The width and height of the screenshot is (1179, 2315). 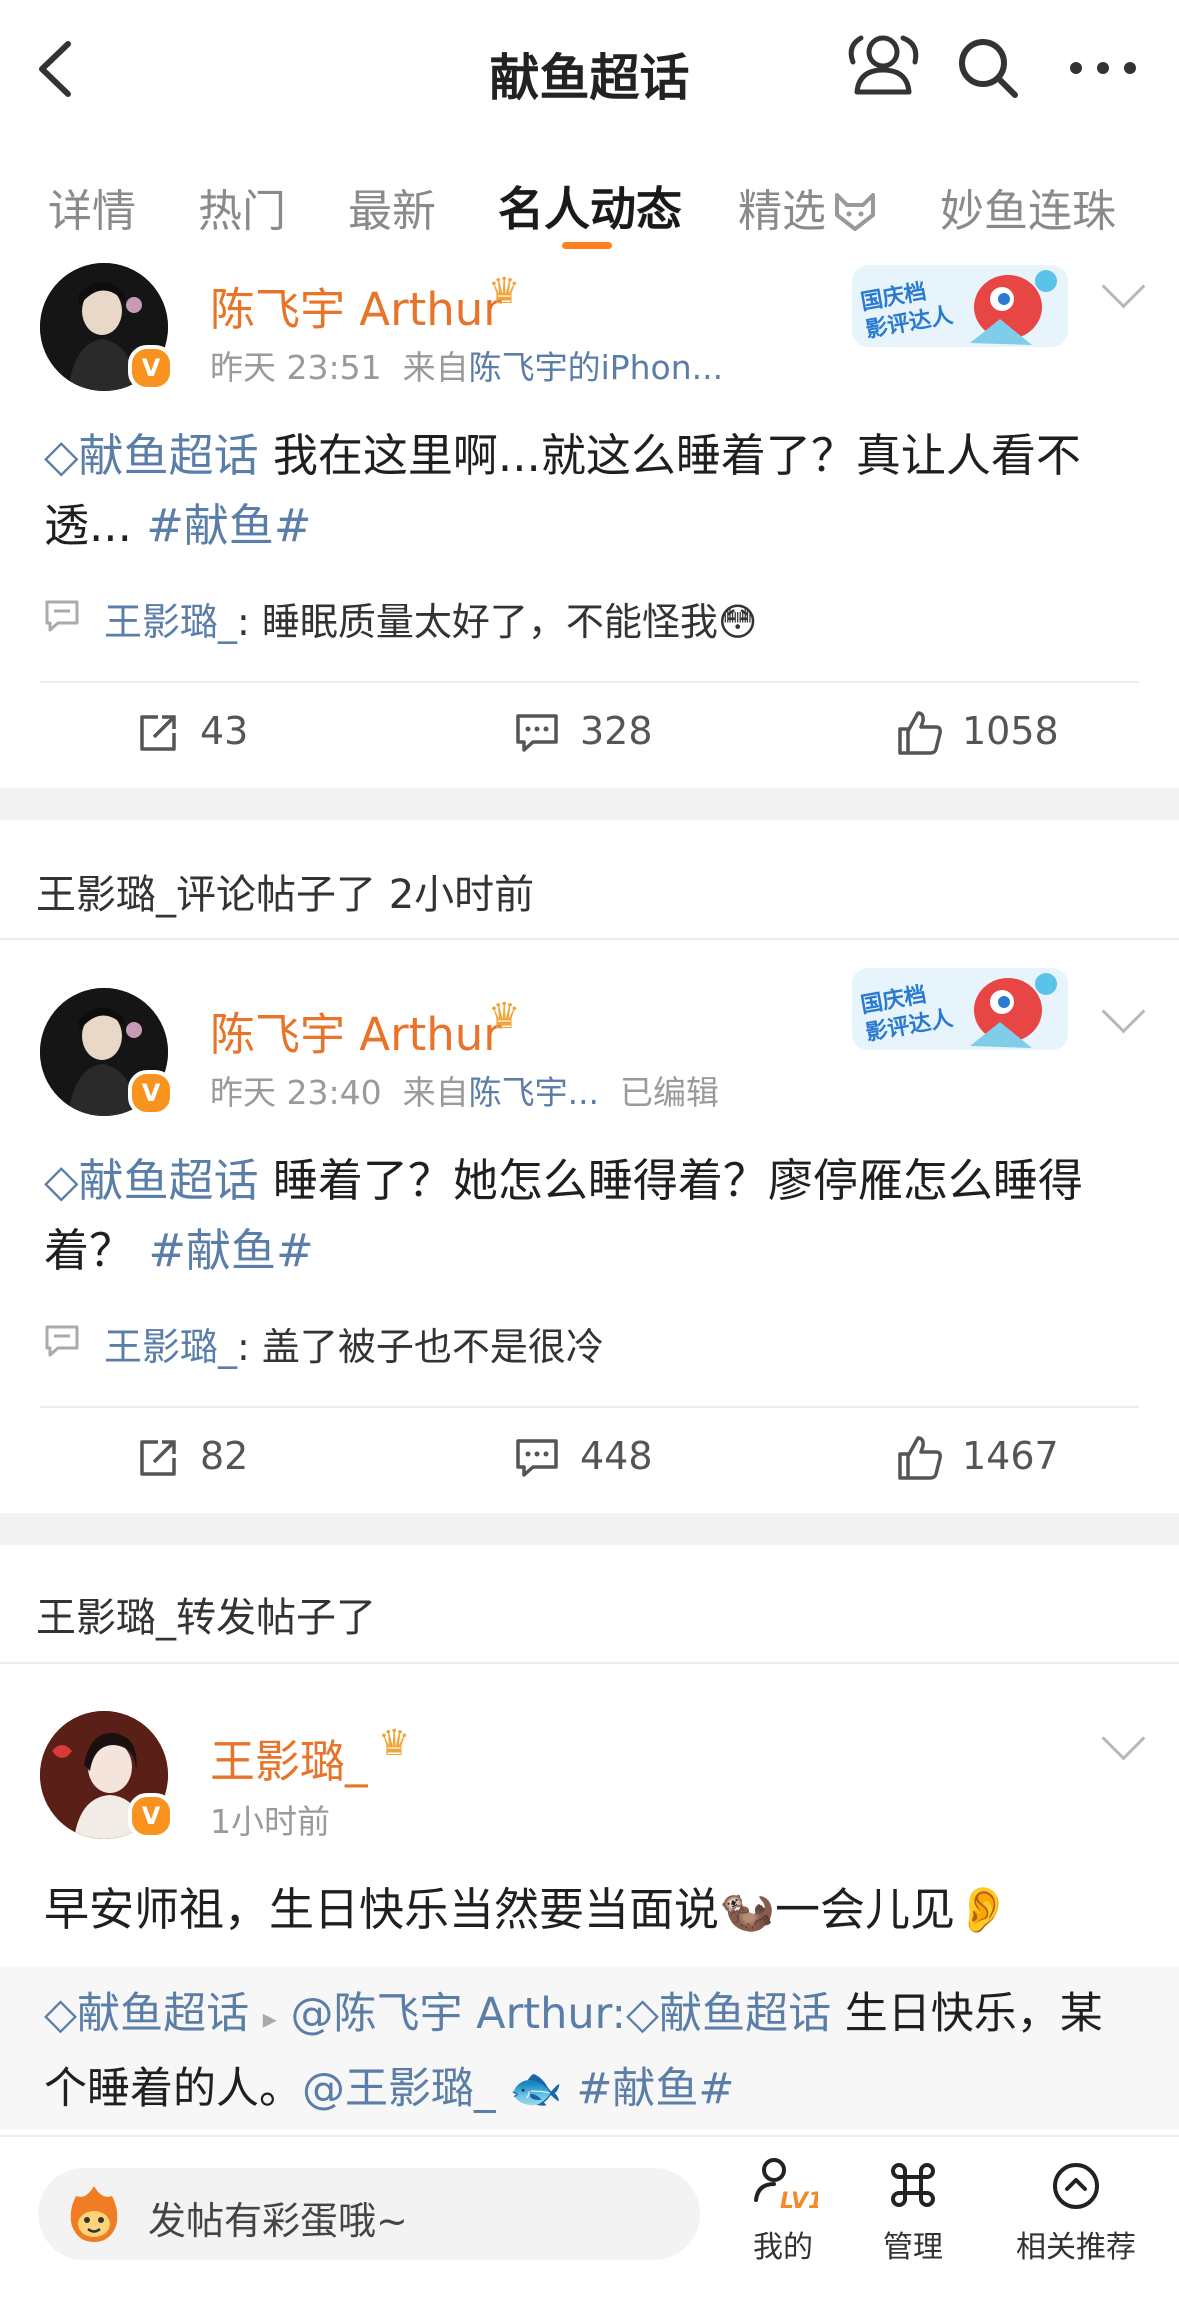 I want to click on featured-comment: 王影璐_: 睡眠质量太好了，不能怪我😳, so click(x=431, y=618).